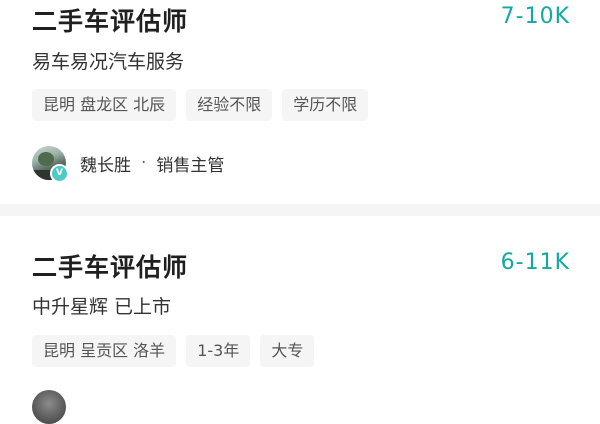 This screenshot has width=600, height=424. Describe the element at coordinates (218, 351) in the screenshot. I see `tag-experience: 1-3年` at that location.